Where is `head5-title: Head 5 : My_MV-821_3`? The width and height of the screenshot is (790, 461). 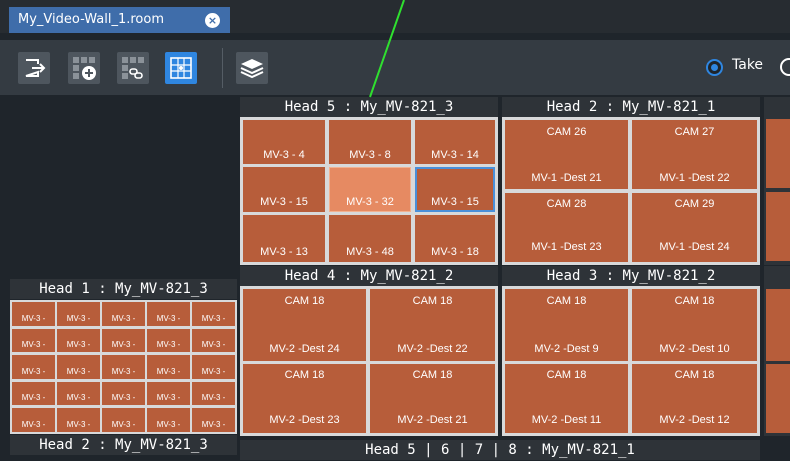
head5-title: Head 5 : My_MV-821_3 is located at coordinates (369, 107).